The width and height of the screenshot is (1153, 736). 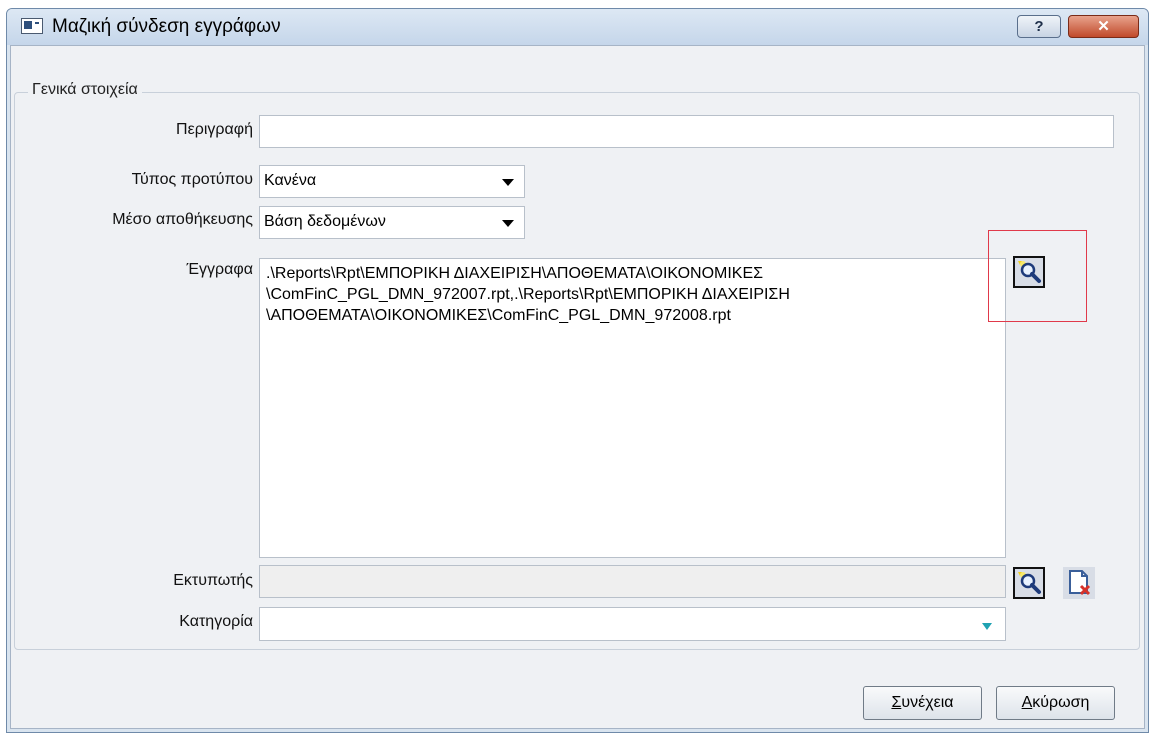 I want to click on group-legend: Γενικά στοιχεία, so click(x=85, y=90).